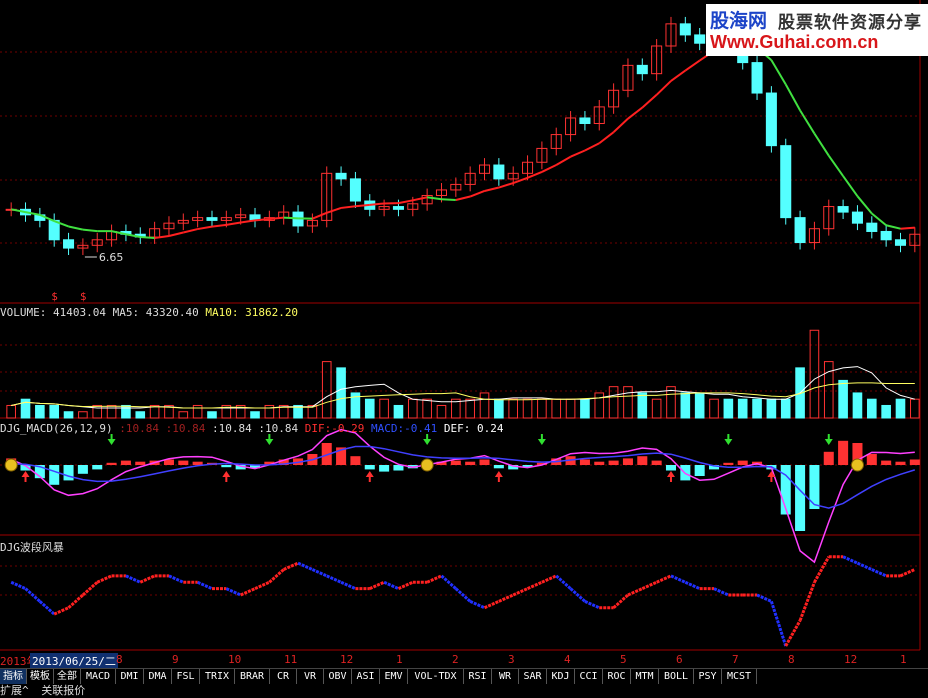 This screenshot has width=928, height=698. What do you see at coordinates (54, 296) in the screenshot?
I see `signal-marker: $` at bounding box center [54, 296].